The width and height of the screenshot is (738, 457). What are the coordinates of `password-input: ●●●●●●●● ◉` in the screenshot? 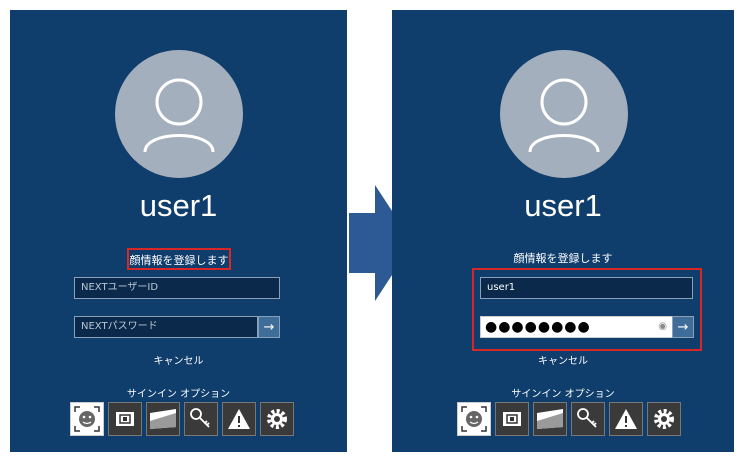 It's located at (577, 327).